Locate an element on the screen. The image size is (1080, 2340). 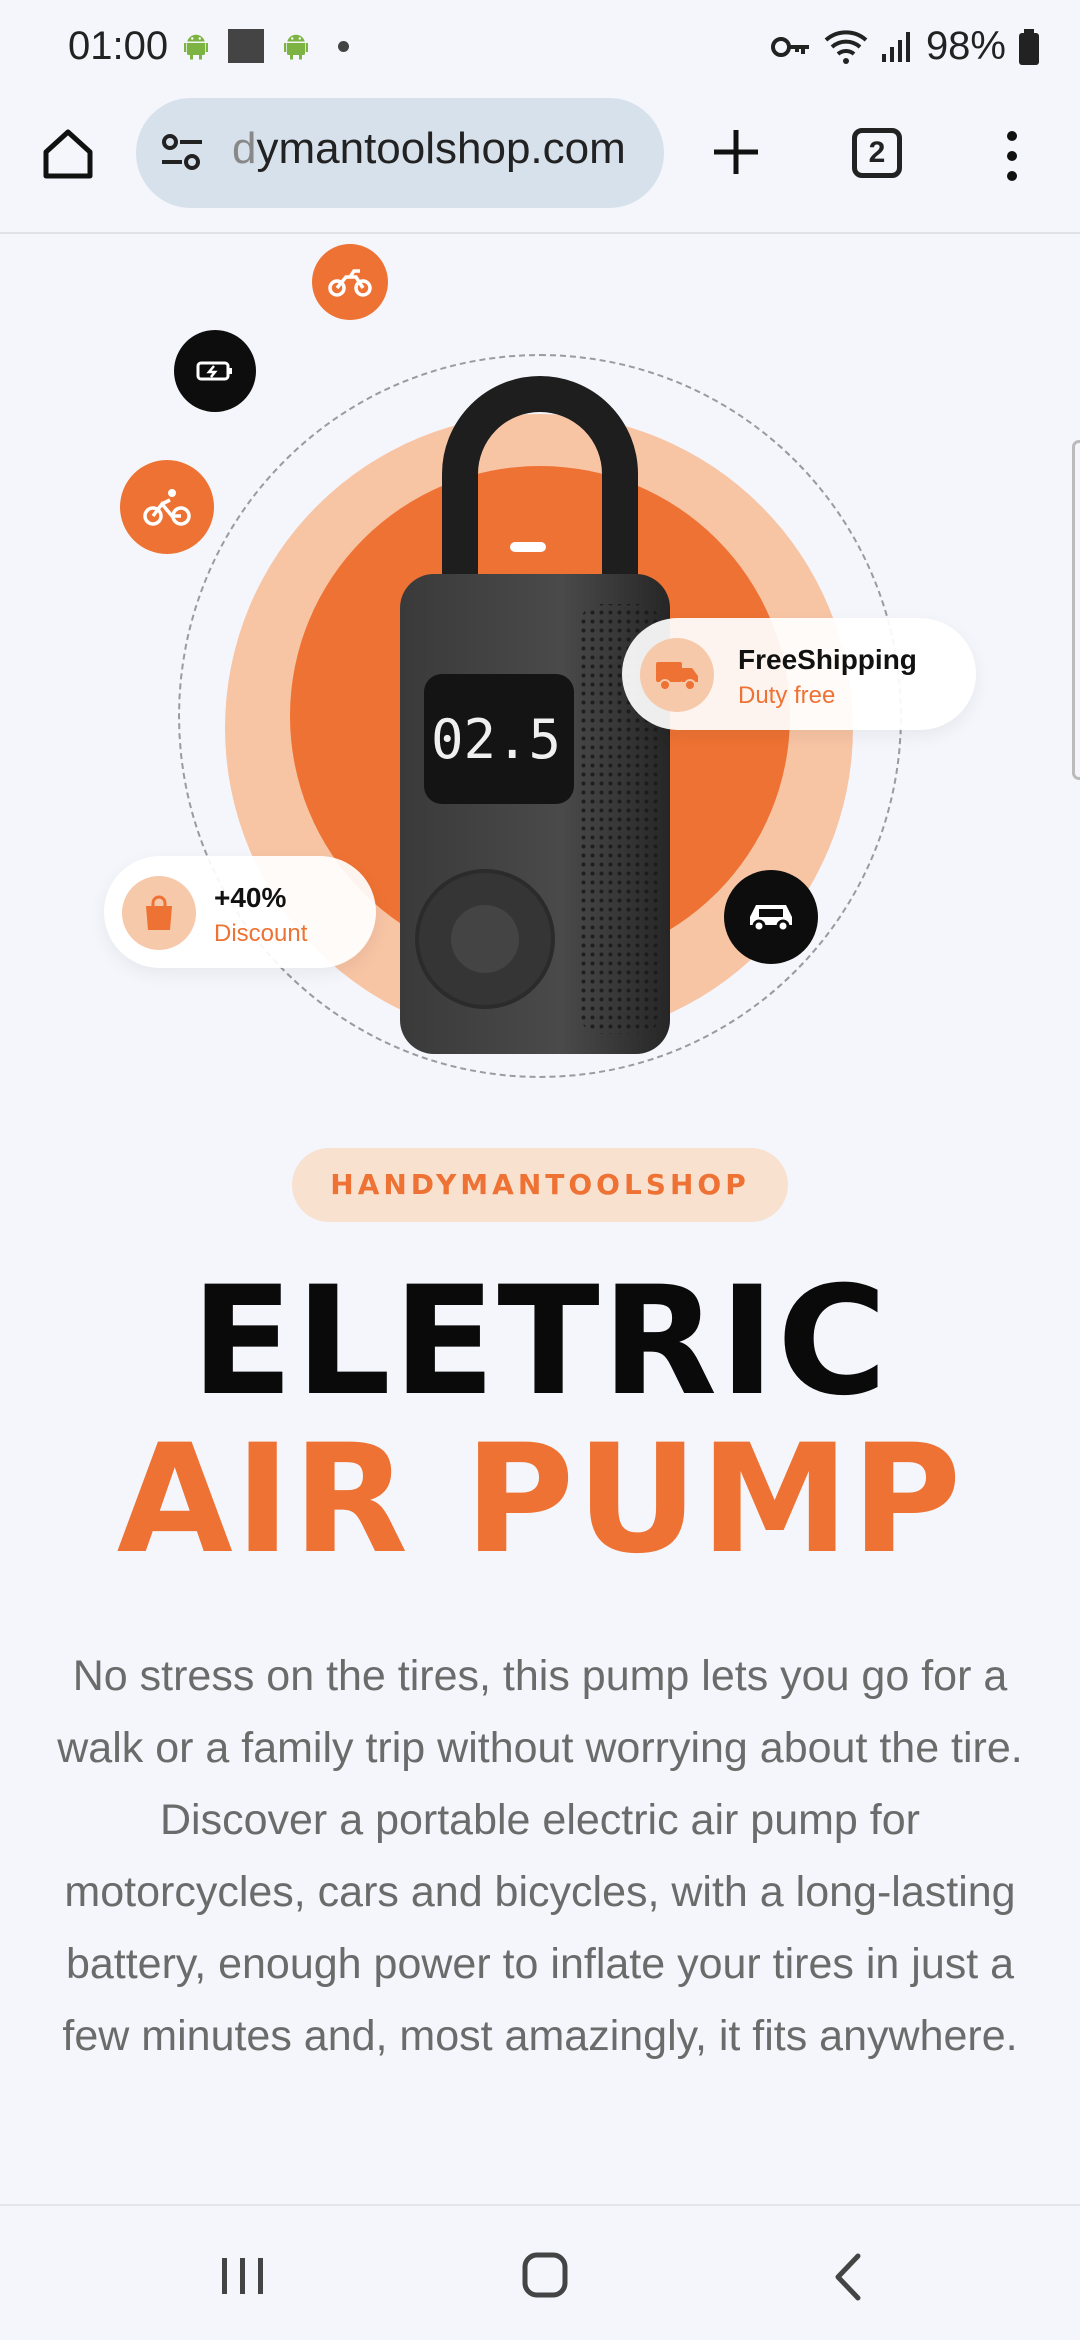
url-text: dymantoolshop.com is located at coordinates (442, 149).